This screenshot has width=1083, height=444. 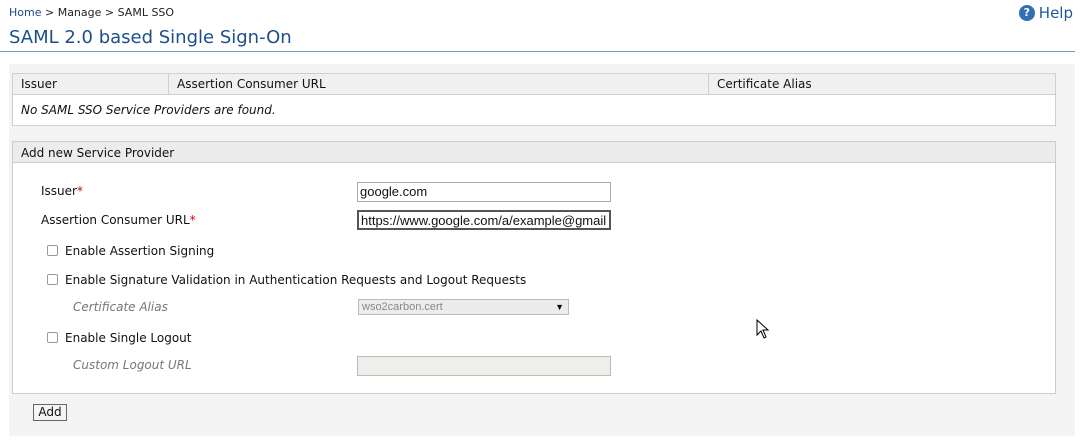 I want to click on add-button: Add, so click(x=50, y=412).